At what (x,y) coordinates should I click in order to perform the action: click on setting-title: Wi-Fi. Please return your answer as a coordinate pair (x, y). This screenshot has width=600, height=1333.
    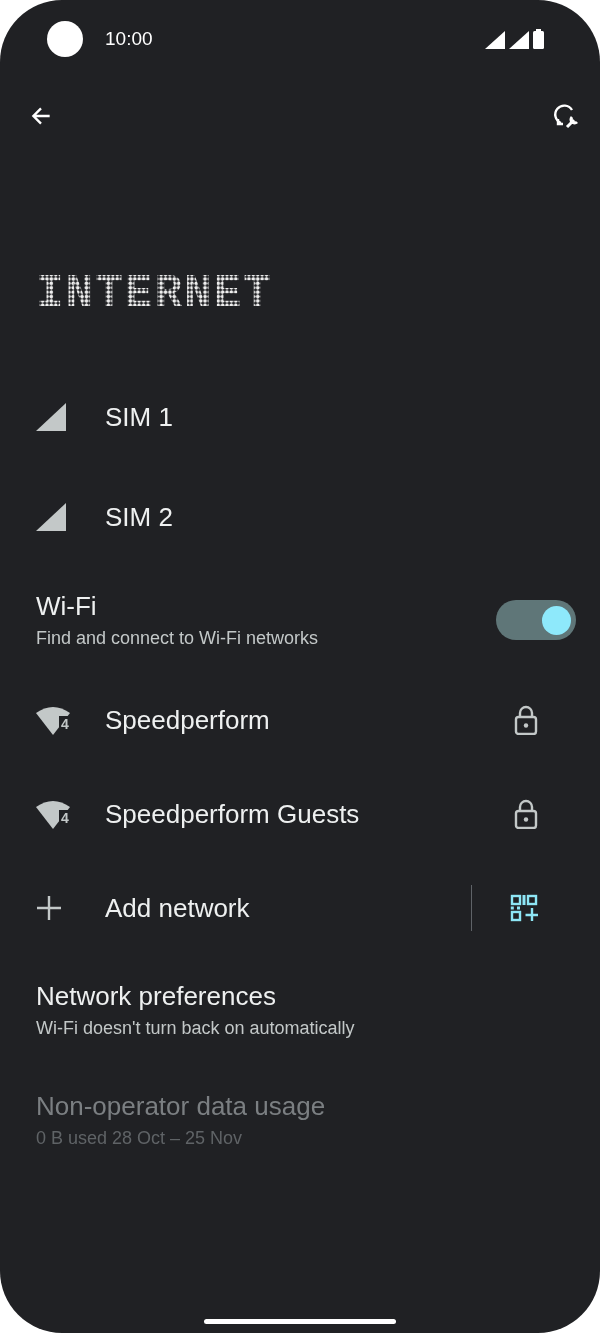
    Looking at the image, I should click on (67, 606).